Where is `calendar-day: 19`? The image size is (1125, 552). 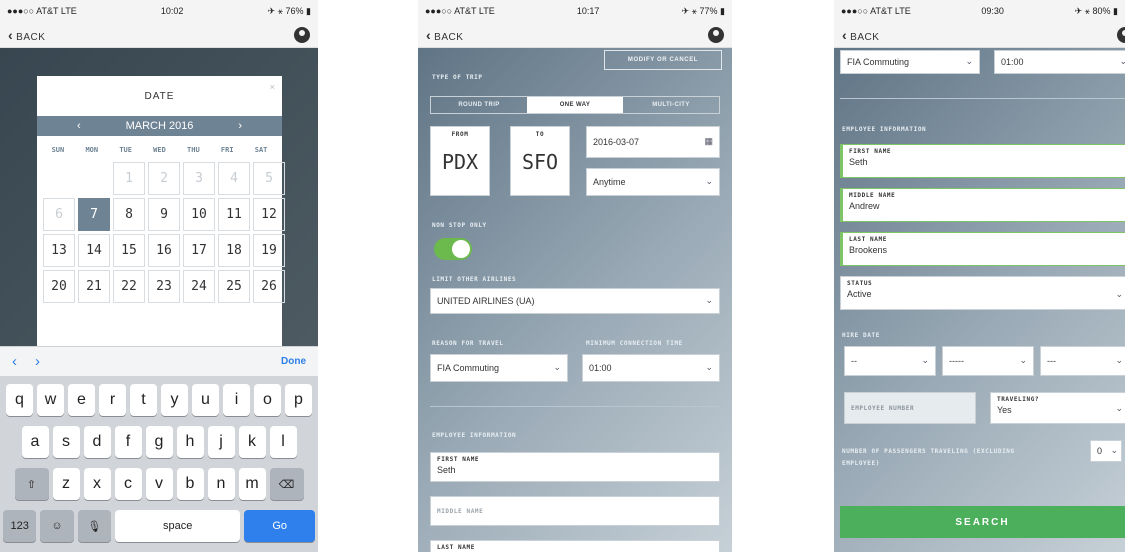 calendar-day: 19 is located at coordinates (269, 250).